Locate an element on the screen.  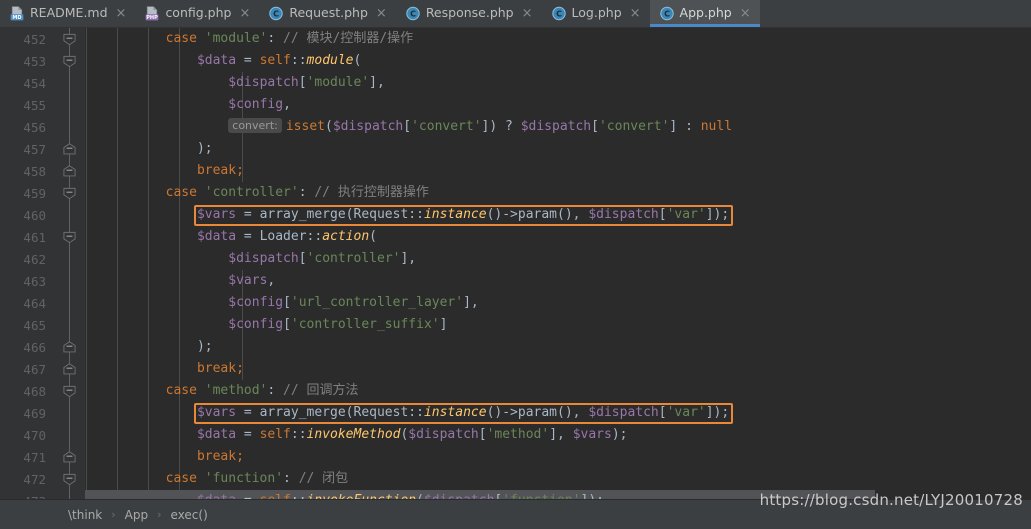
token-plain: :: is located at coordinates (299, 496).